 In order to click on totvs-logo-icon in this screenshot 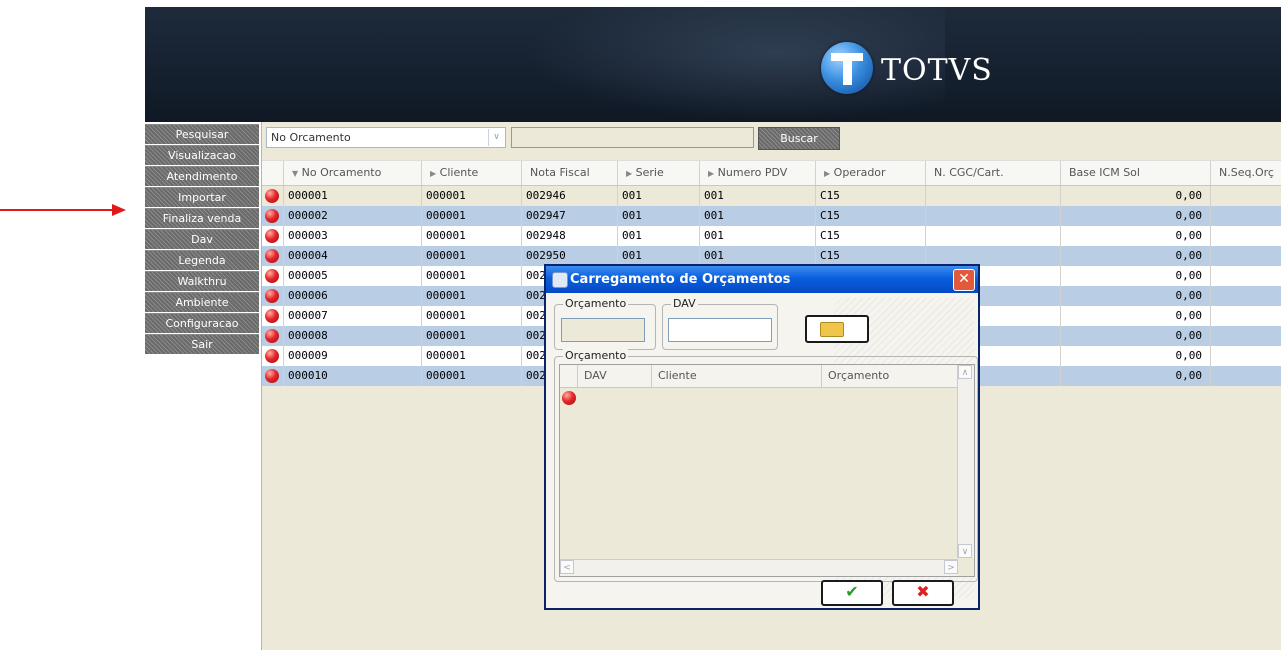, I will do `click(847, 68)`.